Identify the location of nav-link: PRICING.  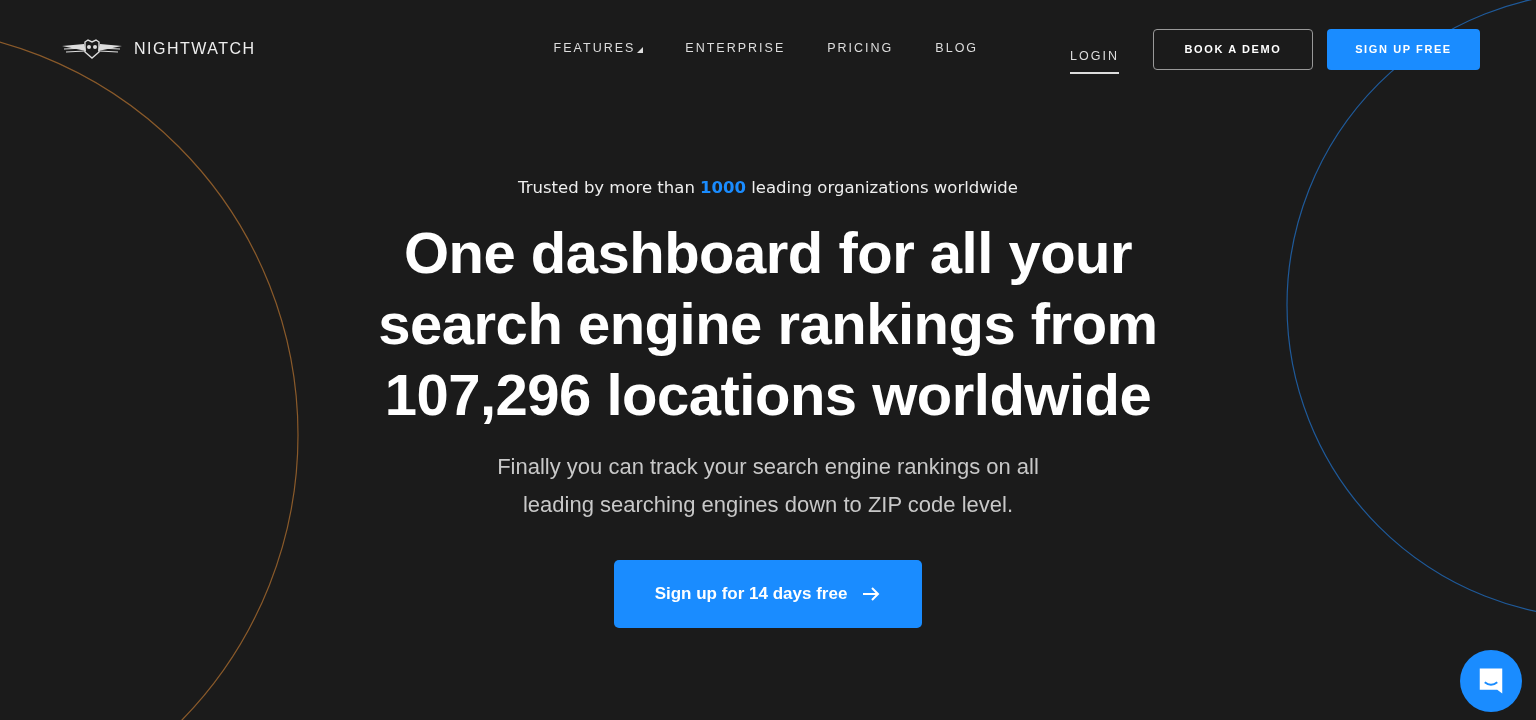
(860, 49).